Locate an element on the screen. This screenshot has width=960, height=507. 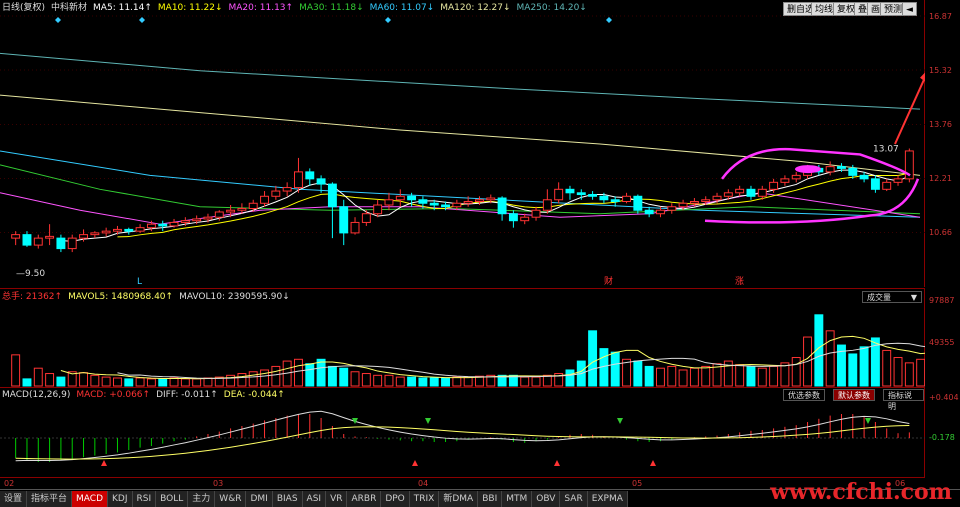
indicator-tab: BOLL is located at coordinates (172, 498).